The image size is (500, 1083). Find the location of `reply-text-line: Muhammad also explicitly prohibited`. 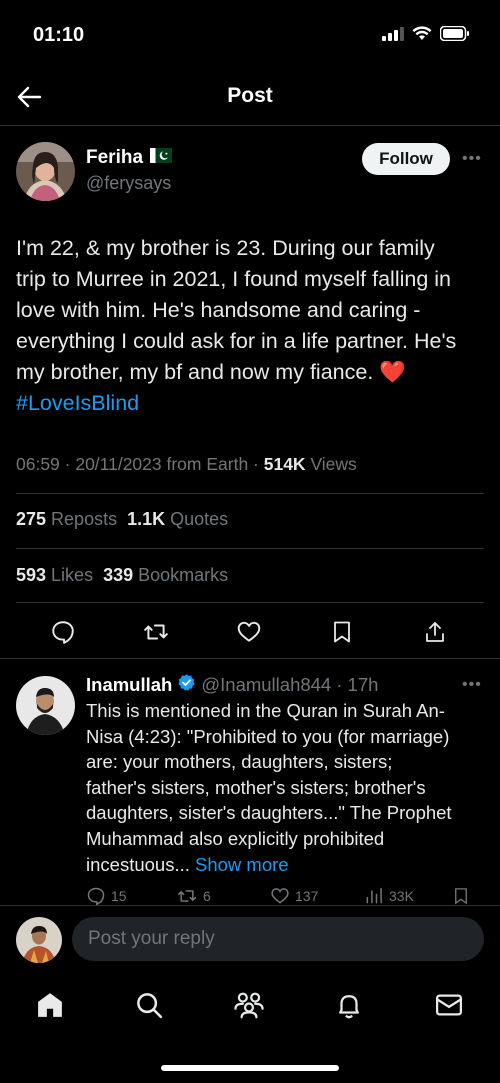

reply-text-line: Muhammad also explicitly prohibited is located at coordinates (235, 838).